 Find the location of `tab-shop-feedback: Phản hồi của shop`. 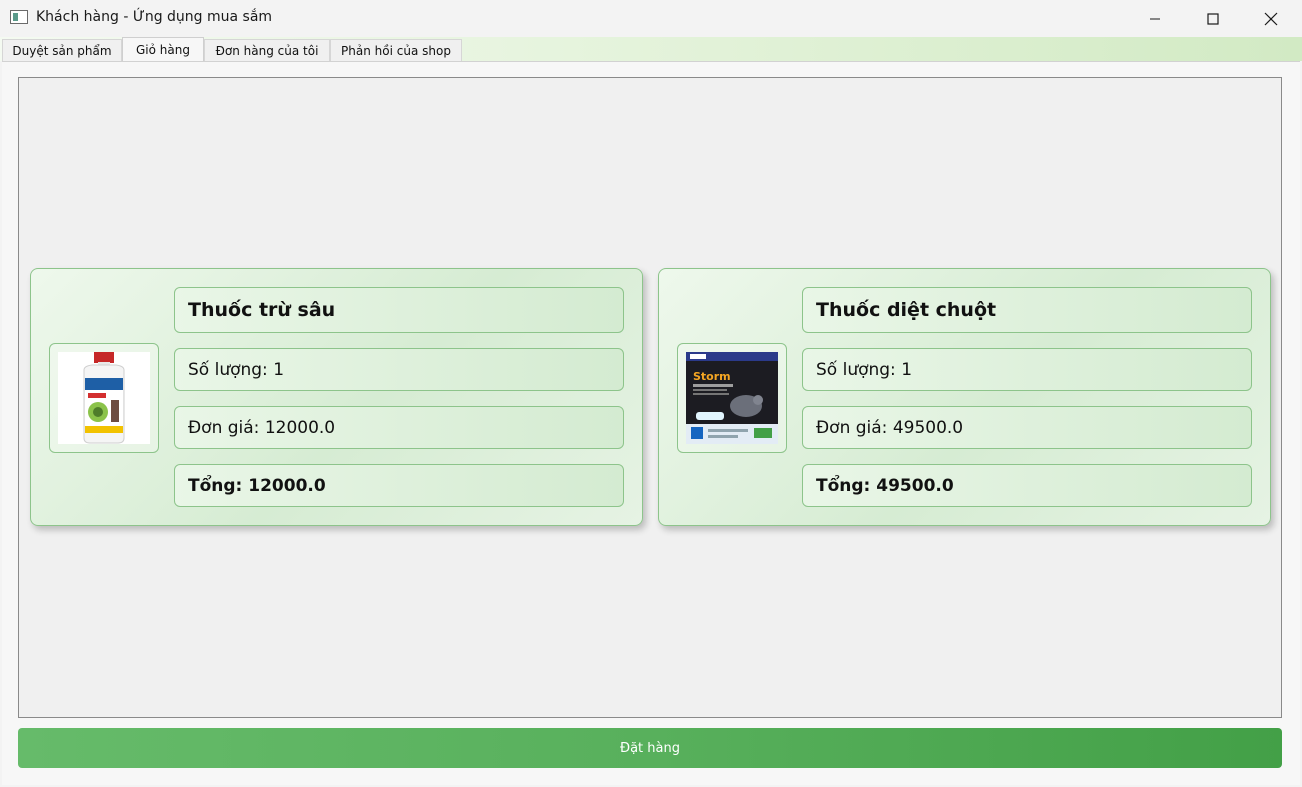

tab-shop-feedback: Phản hồi của shop is located at coordinates (396, 50).